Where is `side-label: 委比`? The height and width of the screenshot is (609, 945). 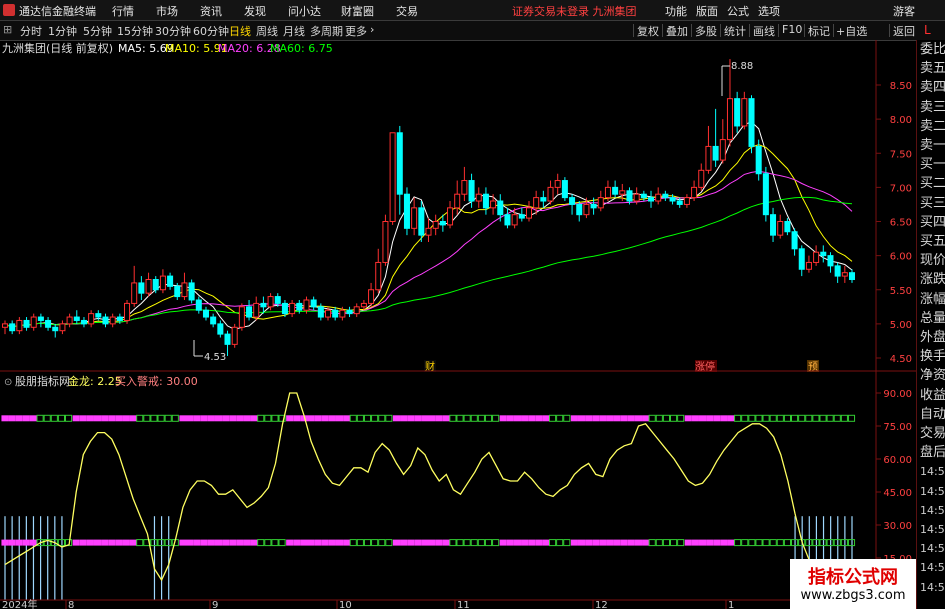 side-label: 委比 is located at coordinates (932, 49).